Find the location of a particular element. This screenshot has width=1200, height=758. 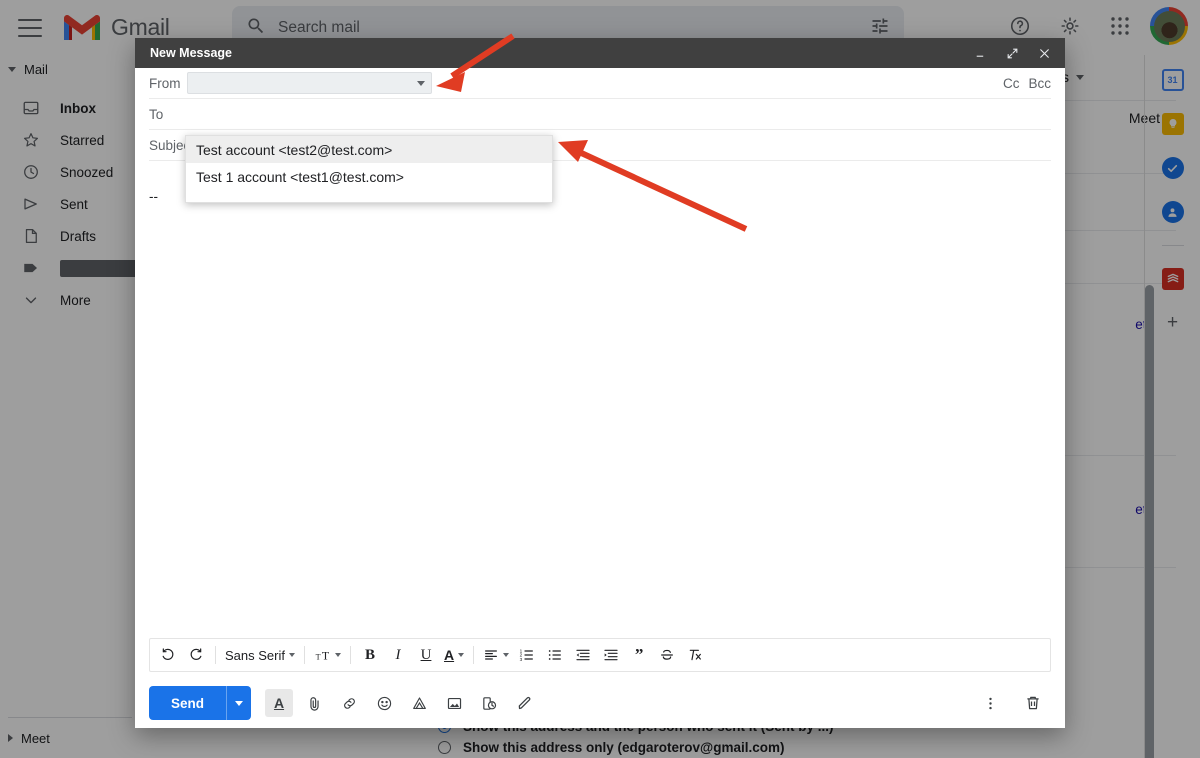

chevron-right-icon is located at coordinates (10, 738).